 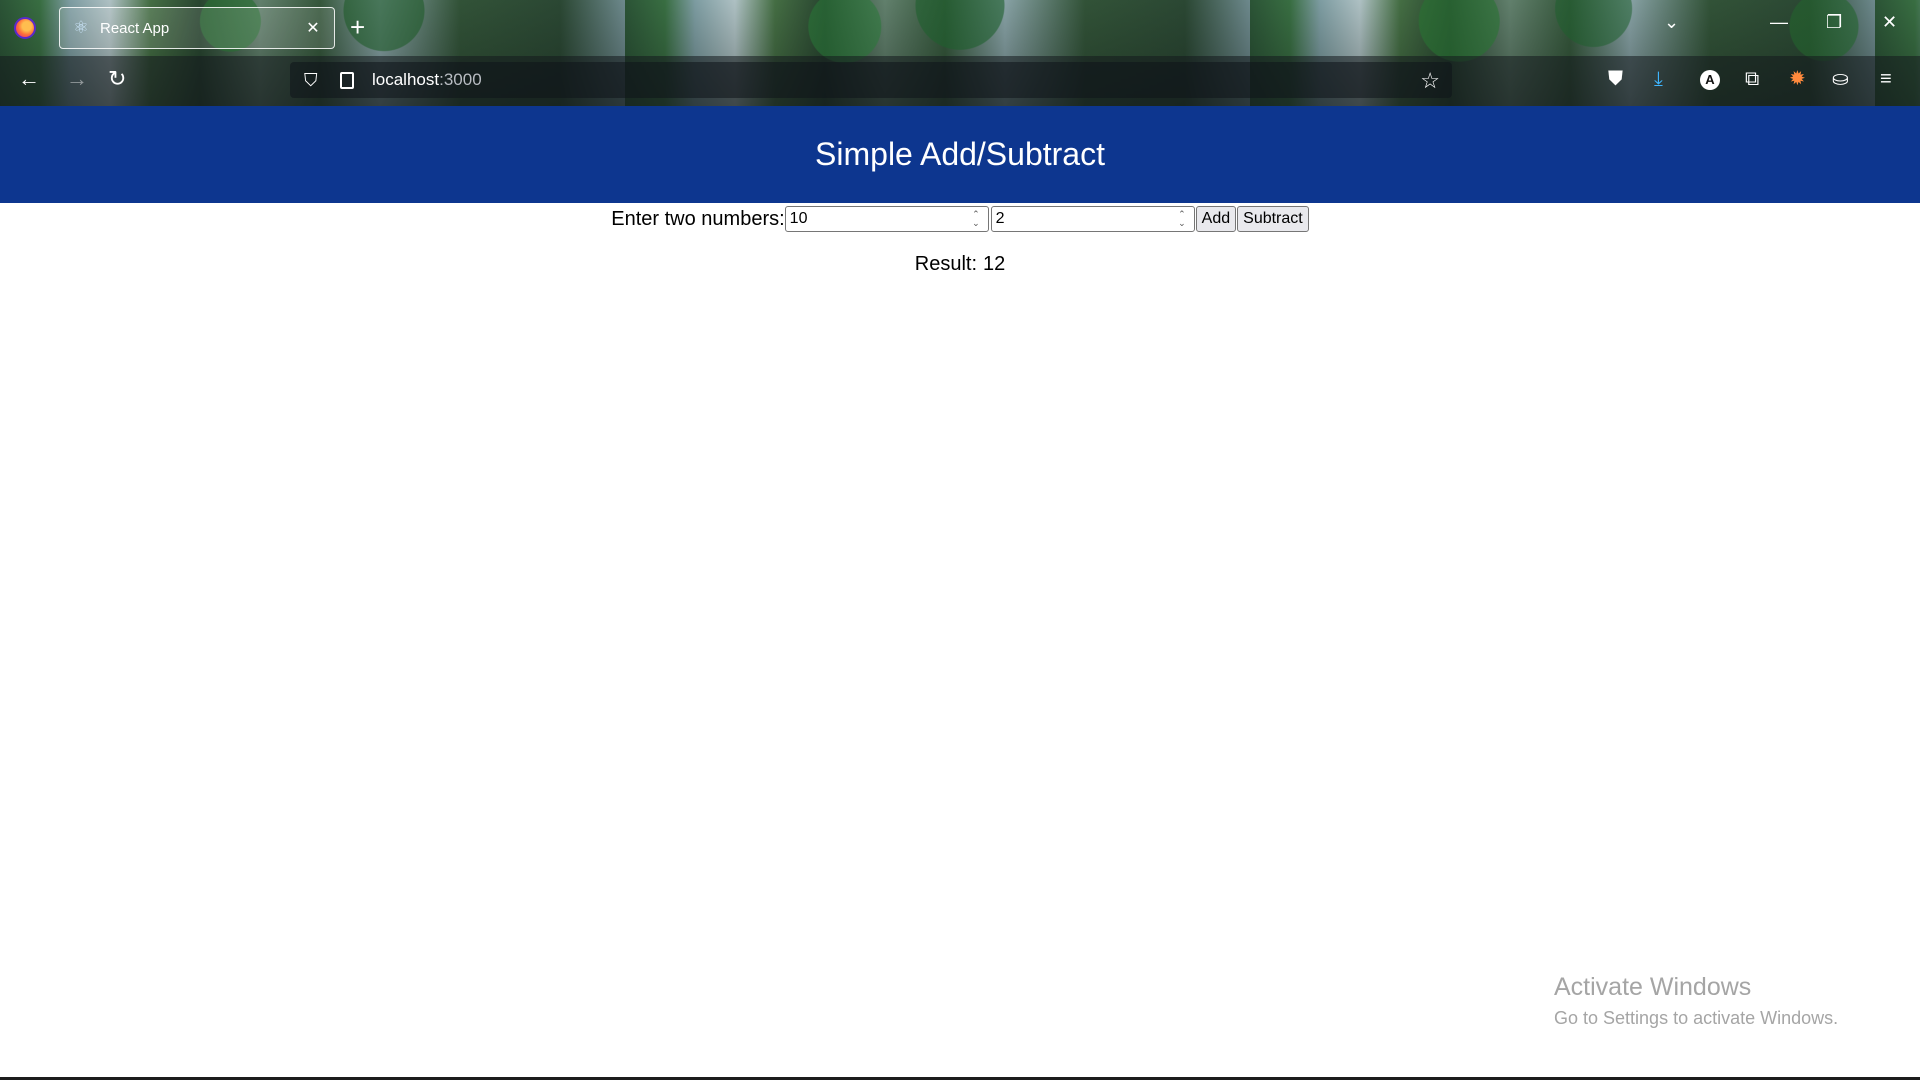 What do you see at coordinates (1273, 219) in the screenshot?
I see `subtract-button: Subtract` at bounding box center [1273, 219].